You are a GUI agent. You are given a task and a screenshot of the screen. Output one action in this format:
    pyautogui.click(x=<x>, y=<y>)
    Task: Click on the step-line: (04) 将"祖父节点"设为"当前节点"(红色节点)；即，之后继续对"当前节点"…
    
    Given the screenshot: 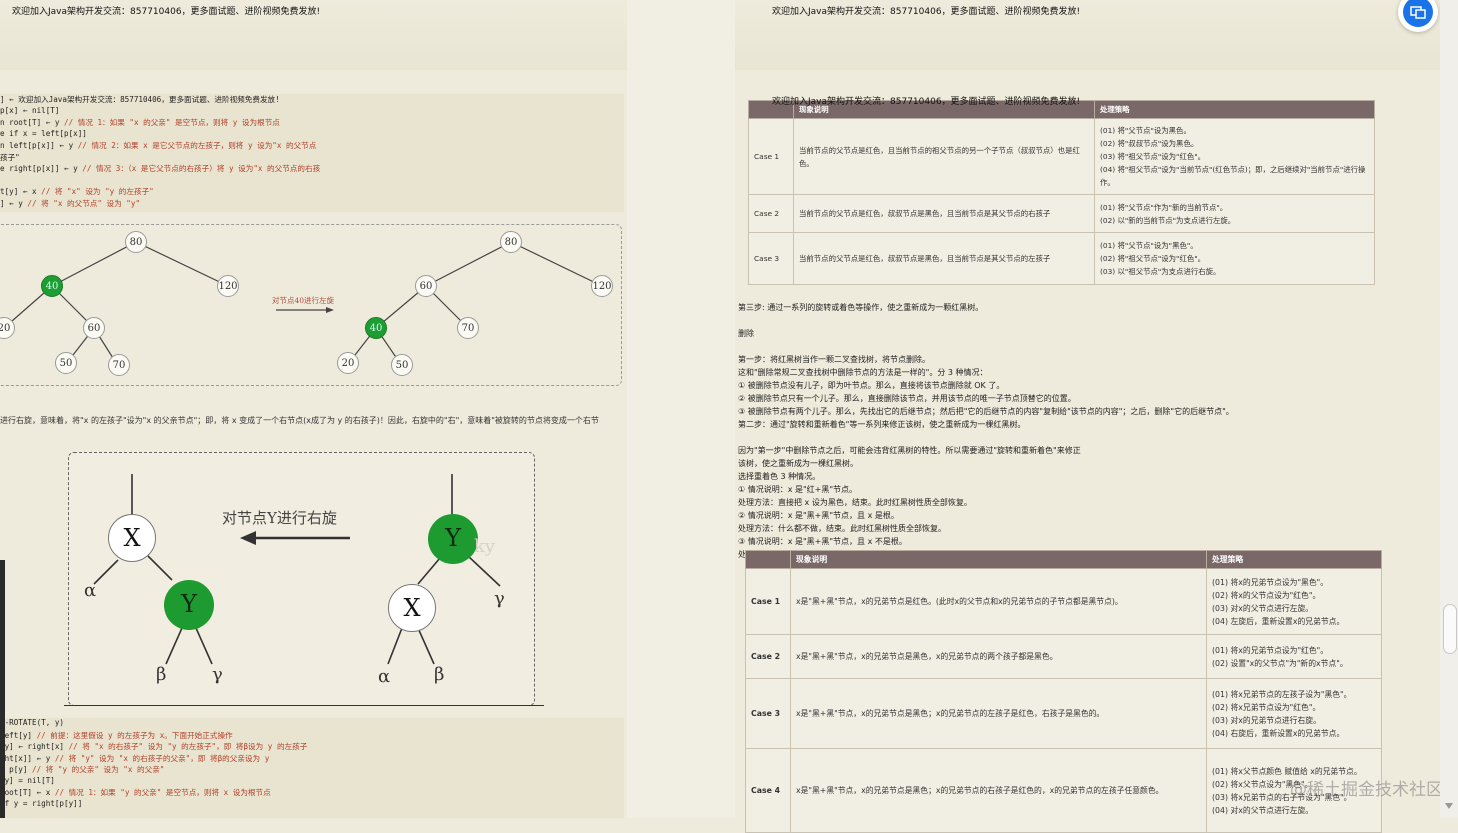 What is the action you would take?
    pyautogui.click(x=1233, y=176)
    